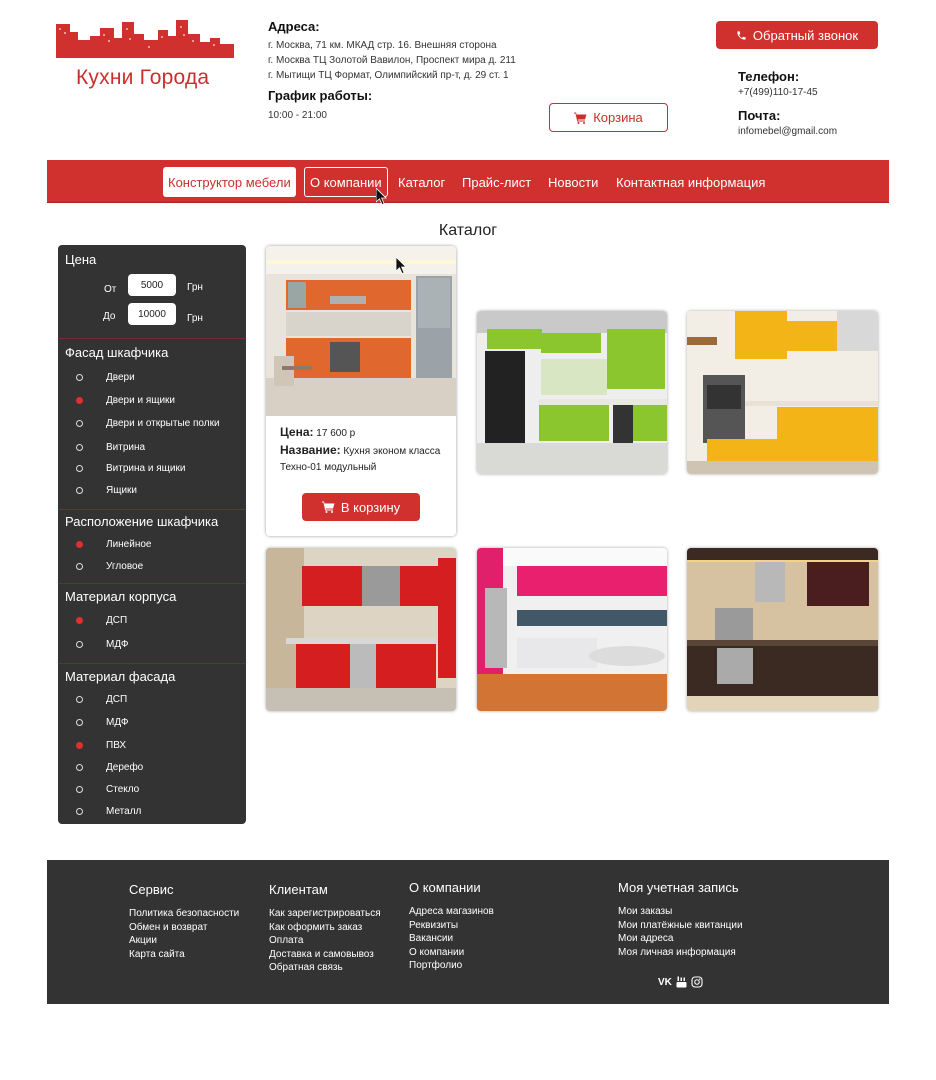 This screenshot has width=936, height=1080. What do you see at coordinates (126, 447) in the screenshot?
I see `option-label: Витрина` at bounding box center [126, 447].